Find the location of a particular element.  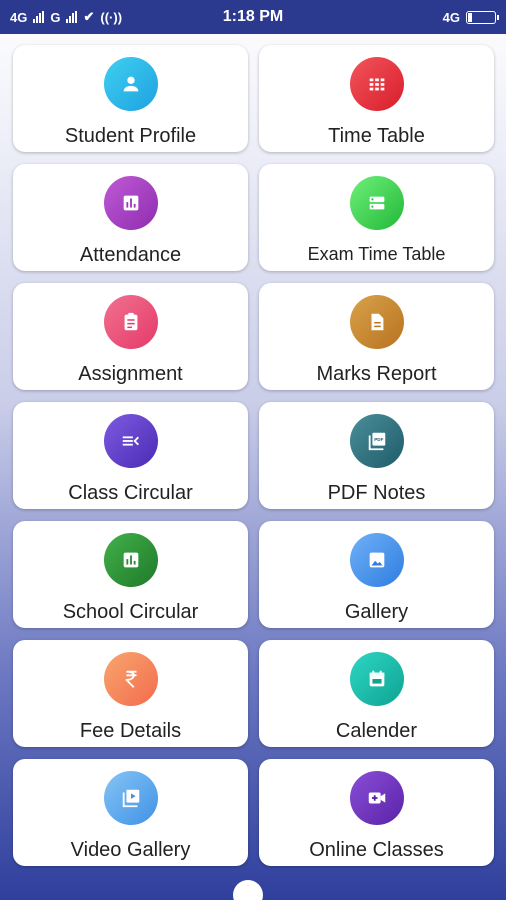

rupee-icon is located at coordinates (130, 679).